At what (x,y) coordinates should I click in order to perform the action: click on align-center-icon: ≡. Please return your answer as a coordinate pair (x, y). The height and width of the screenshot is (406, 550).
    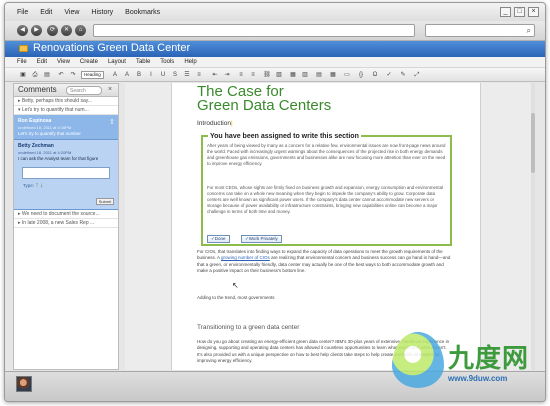
    Looking at the image, I should click on (253, 75).